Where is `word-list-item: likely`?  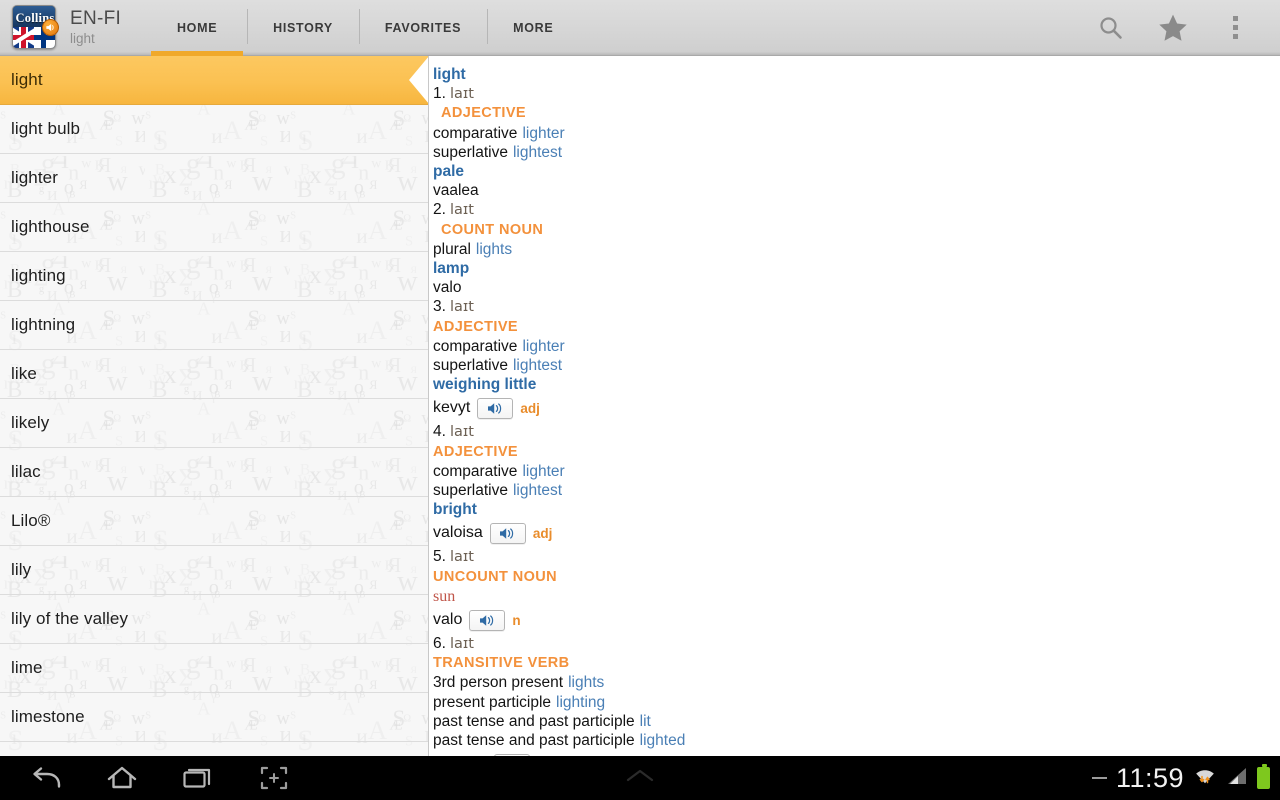
word-list-item: likely is located at coordinates (214, 423).